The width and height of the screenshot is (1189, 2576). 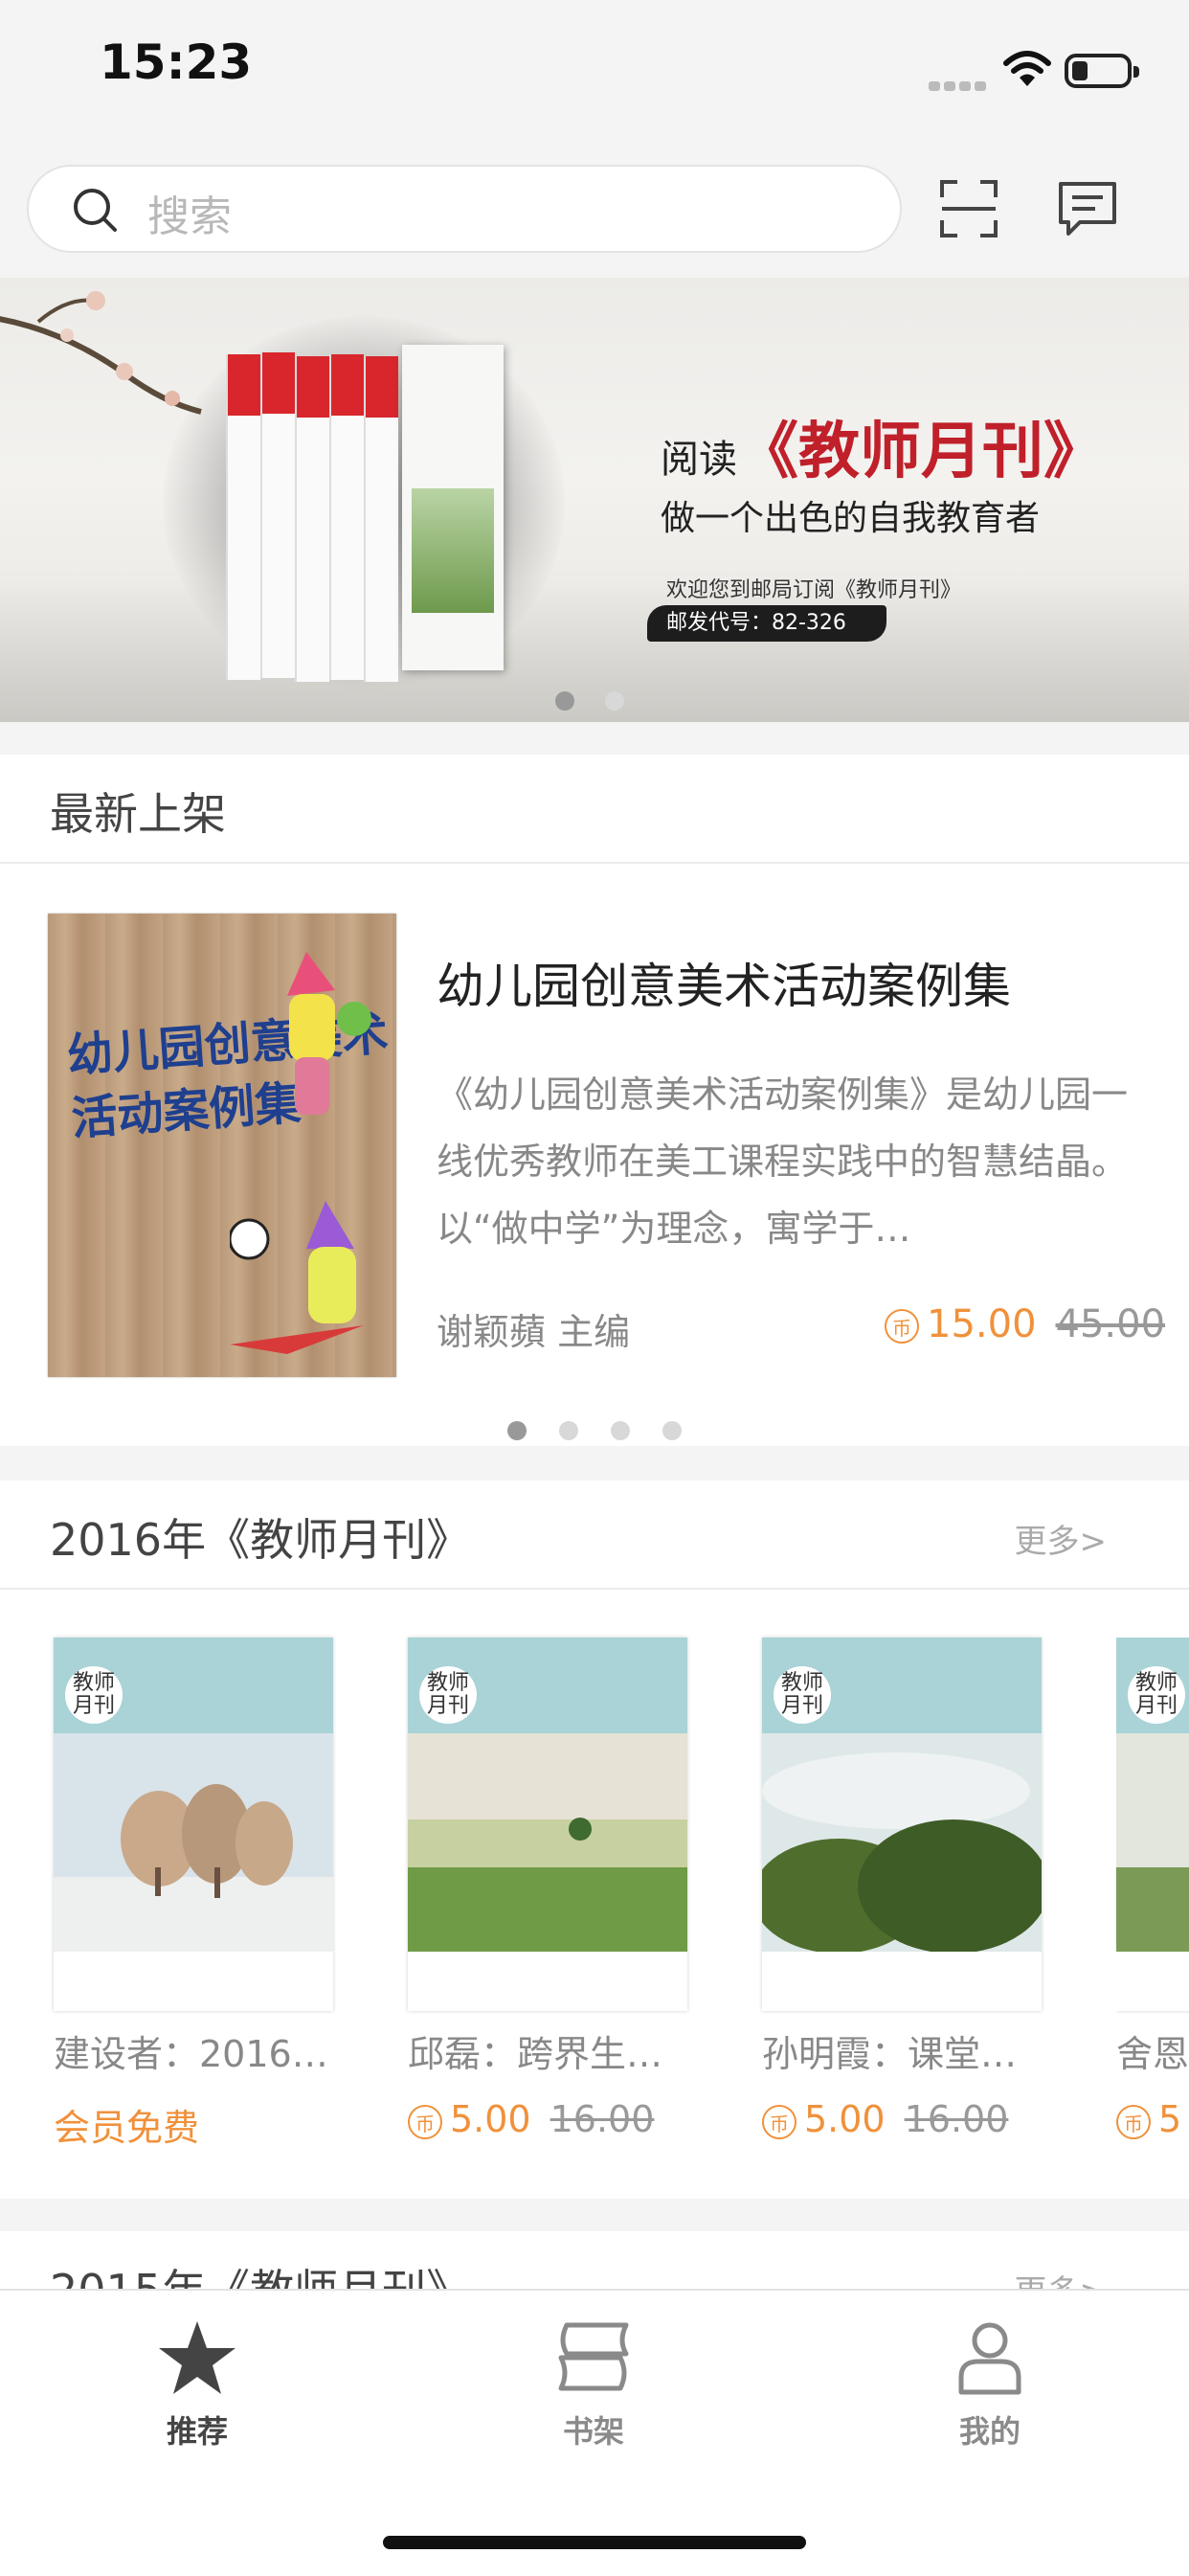 I want to click on status-time: 15:23, so click(x=176, y=62).